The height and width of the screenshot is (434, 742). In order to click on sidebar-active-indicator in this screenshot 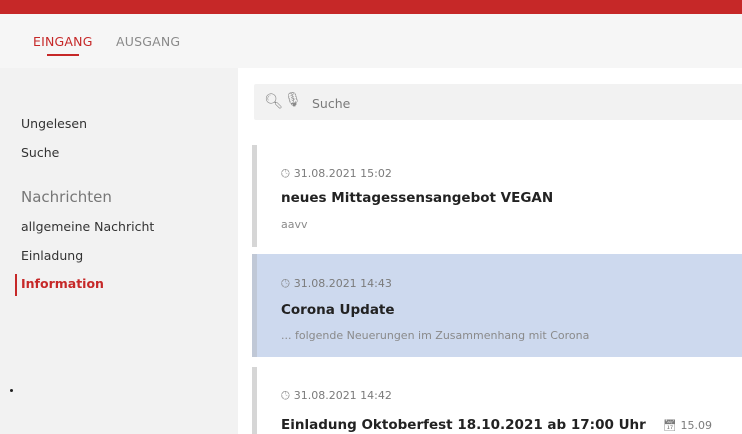, I will do `click(16, 285)`.